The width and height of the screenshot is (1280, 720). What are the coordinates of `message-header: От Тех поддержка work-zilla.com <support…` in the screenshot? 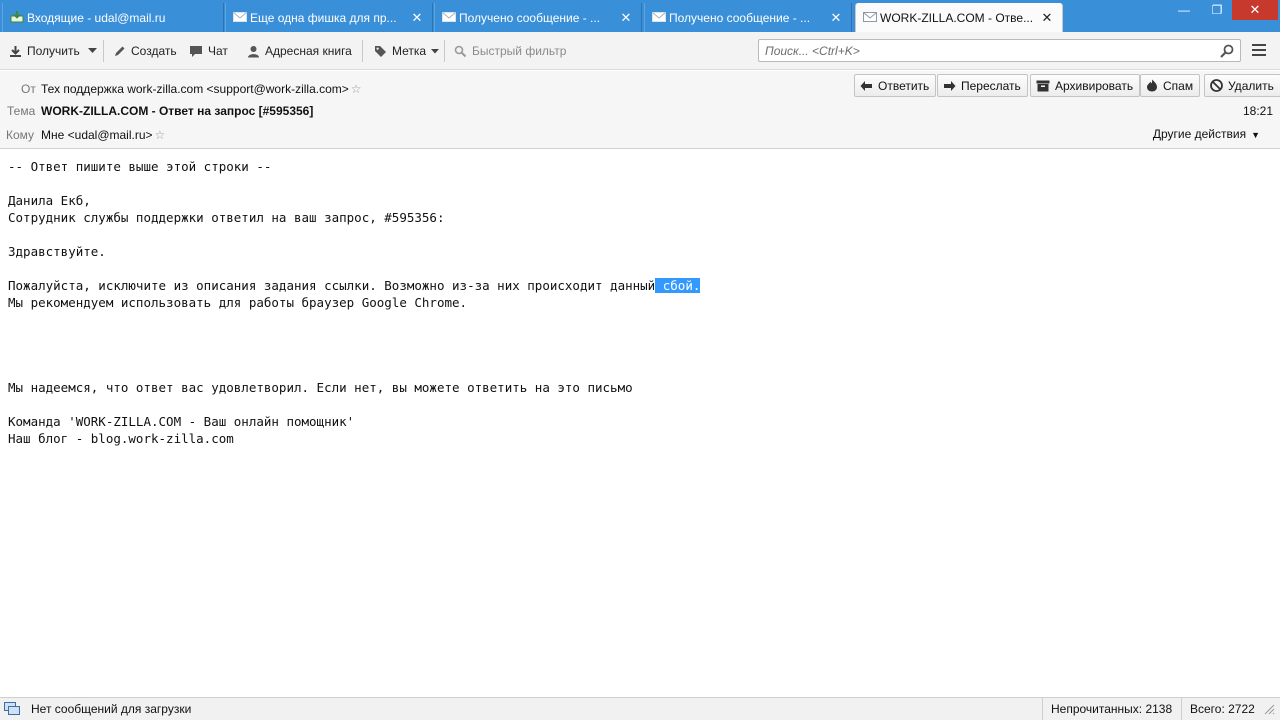 It's located at (640, 110).